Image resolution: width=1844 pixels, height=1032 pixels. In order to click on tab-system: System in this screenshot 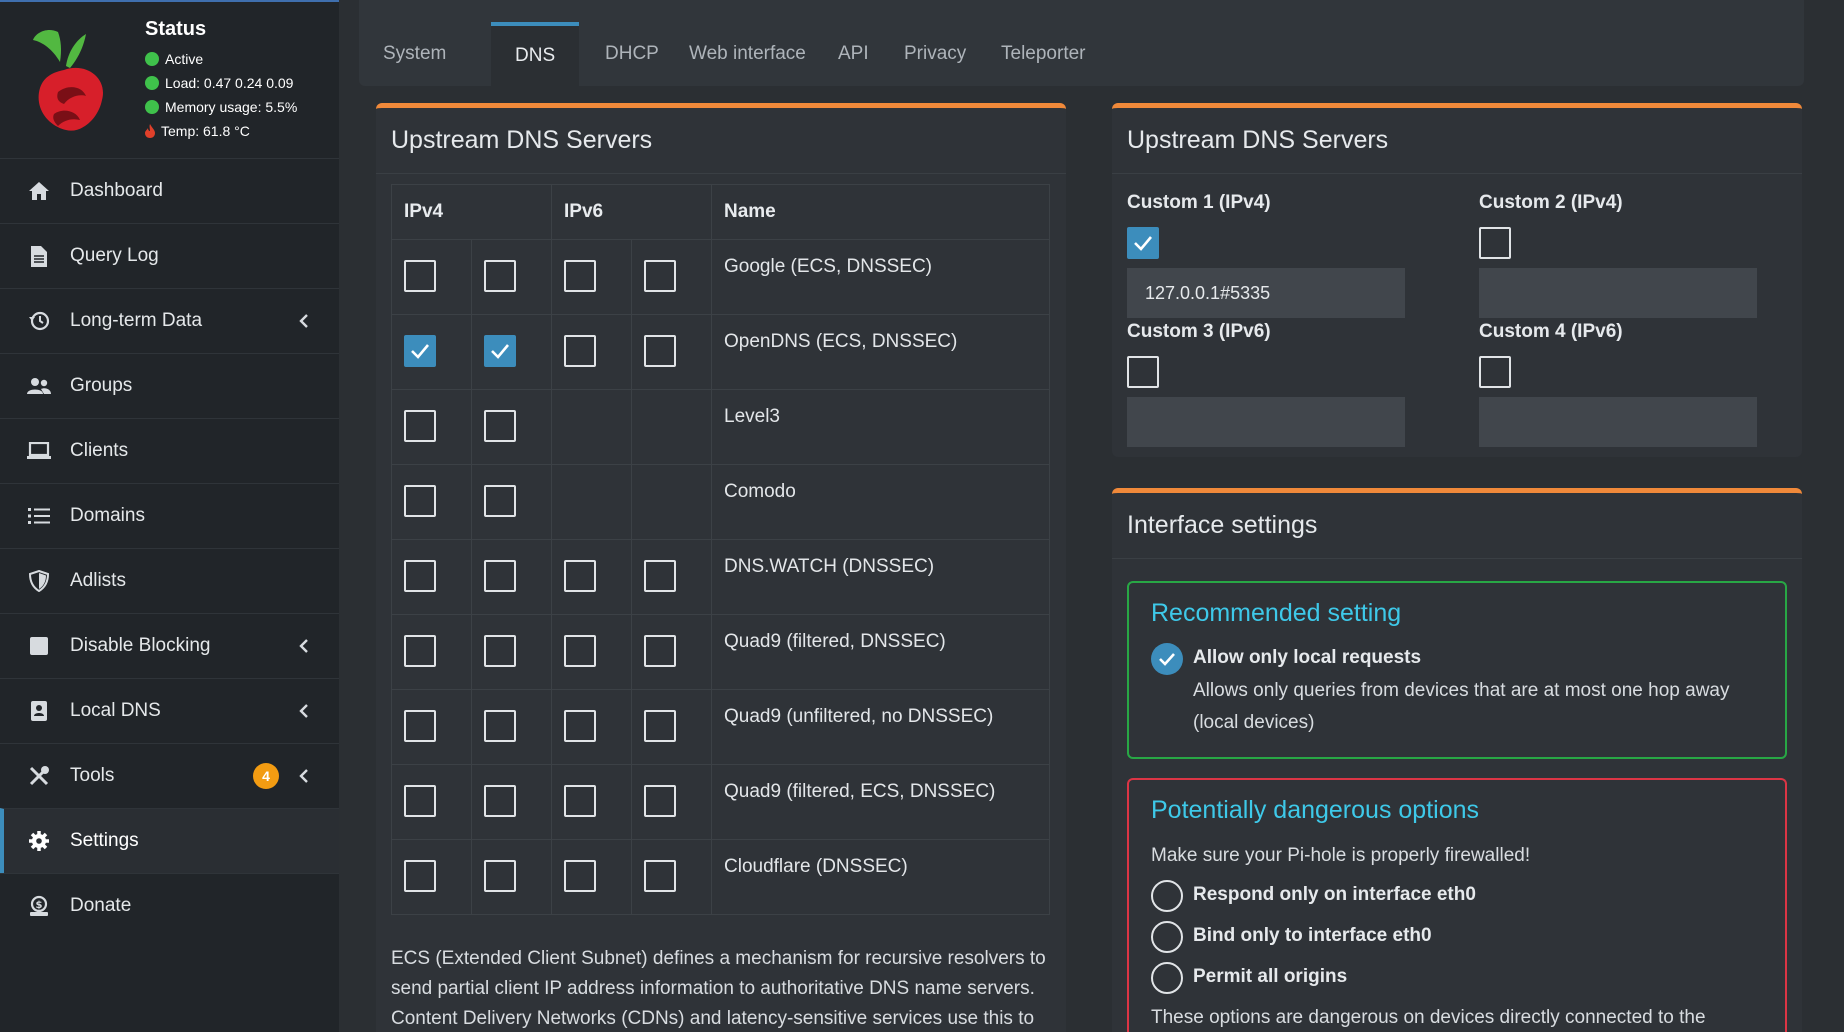, I will do `click(414, 54)`.